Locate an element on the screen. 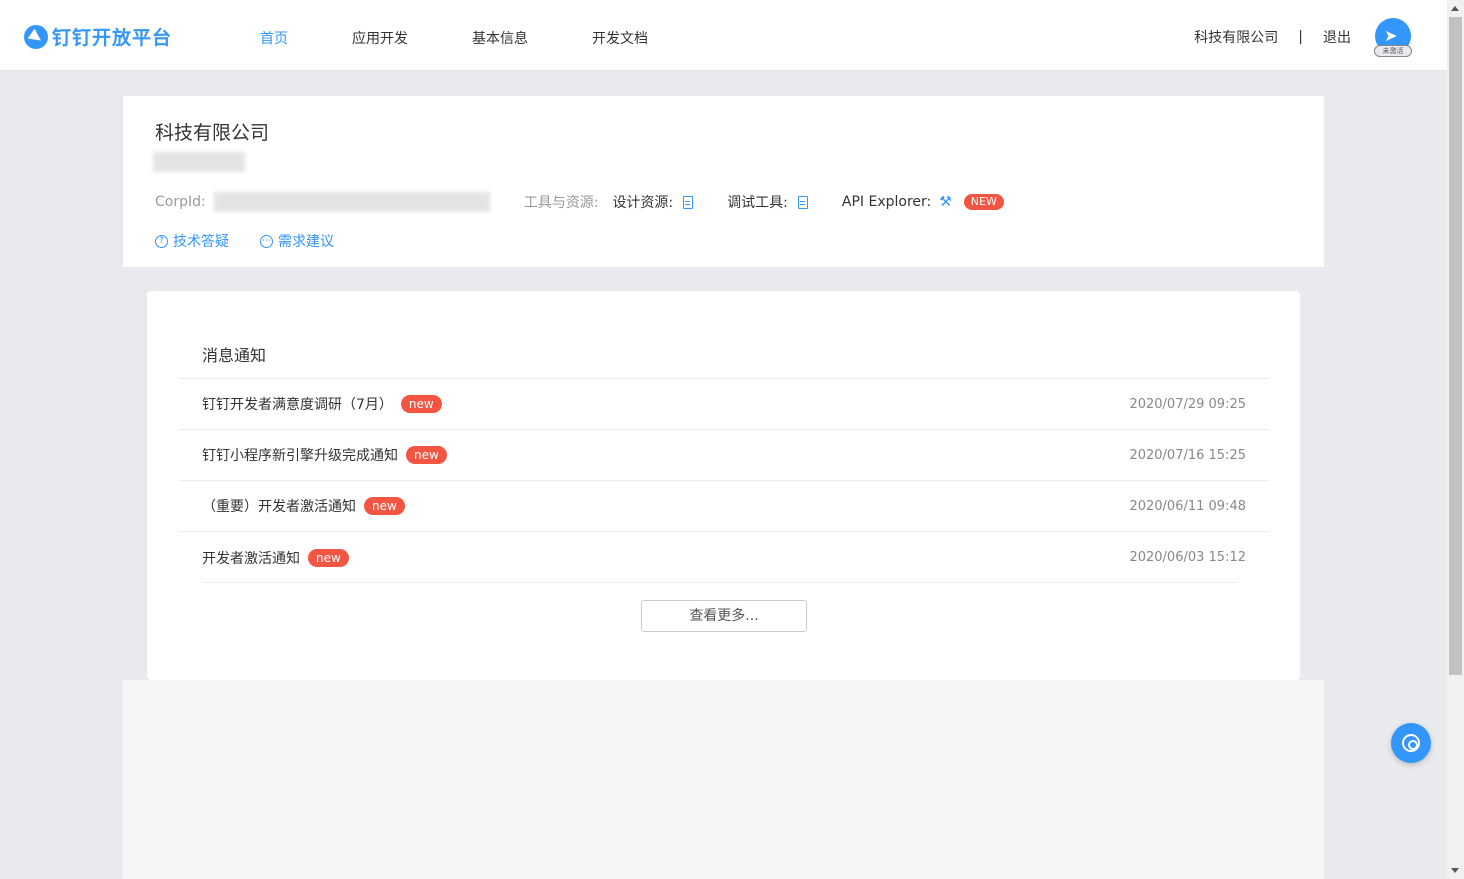  logo-text: 钉钉开放平台 is located at coordinates (112, 38).